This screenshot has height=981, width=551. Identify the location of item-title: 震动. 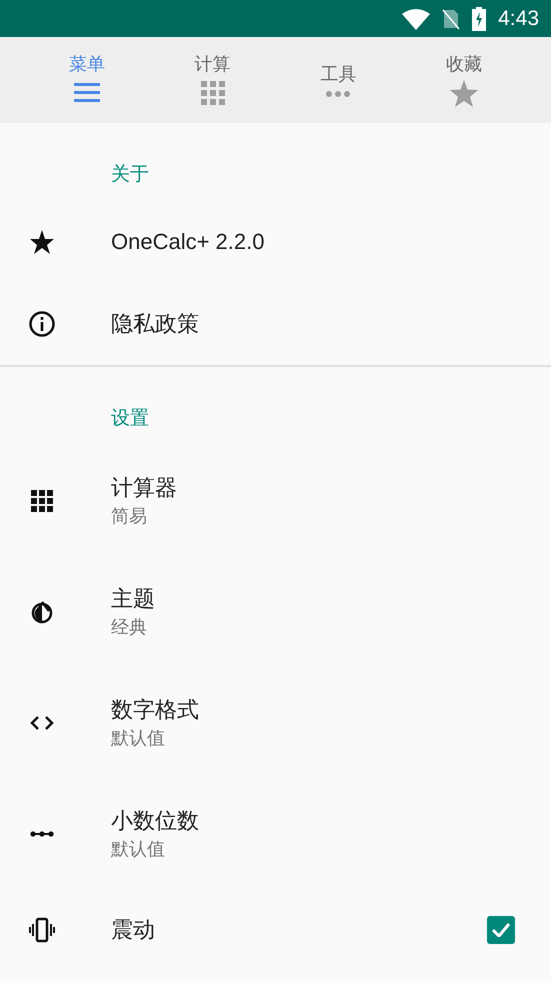
(133, 930).